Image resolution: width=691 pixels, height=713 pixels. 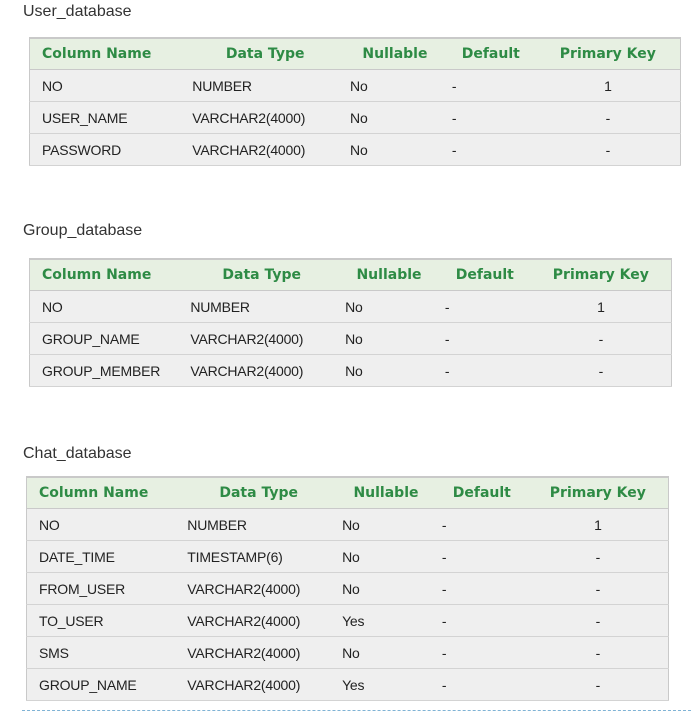 I want to click on table-row: GROUP_MEMBER VARCHAR2(4000) No - -, so click(x=350, y=370).